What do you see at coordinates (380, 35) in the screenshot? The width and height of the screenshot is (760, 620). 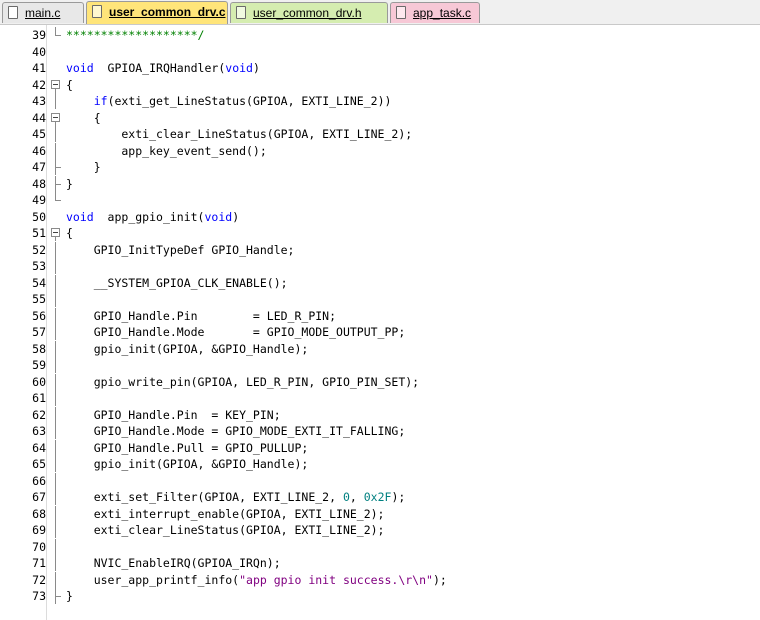 I see `code-line: 39 *******************/` at bounding box center [380, 35].